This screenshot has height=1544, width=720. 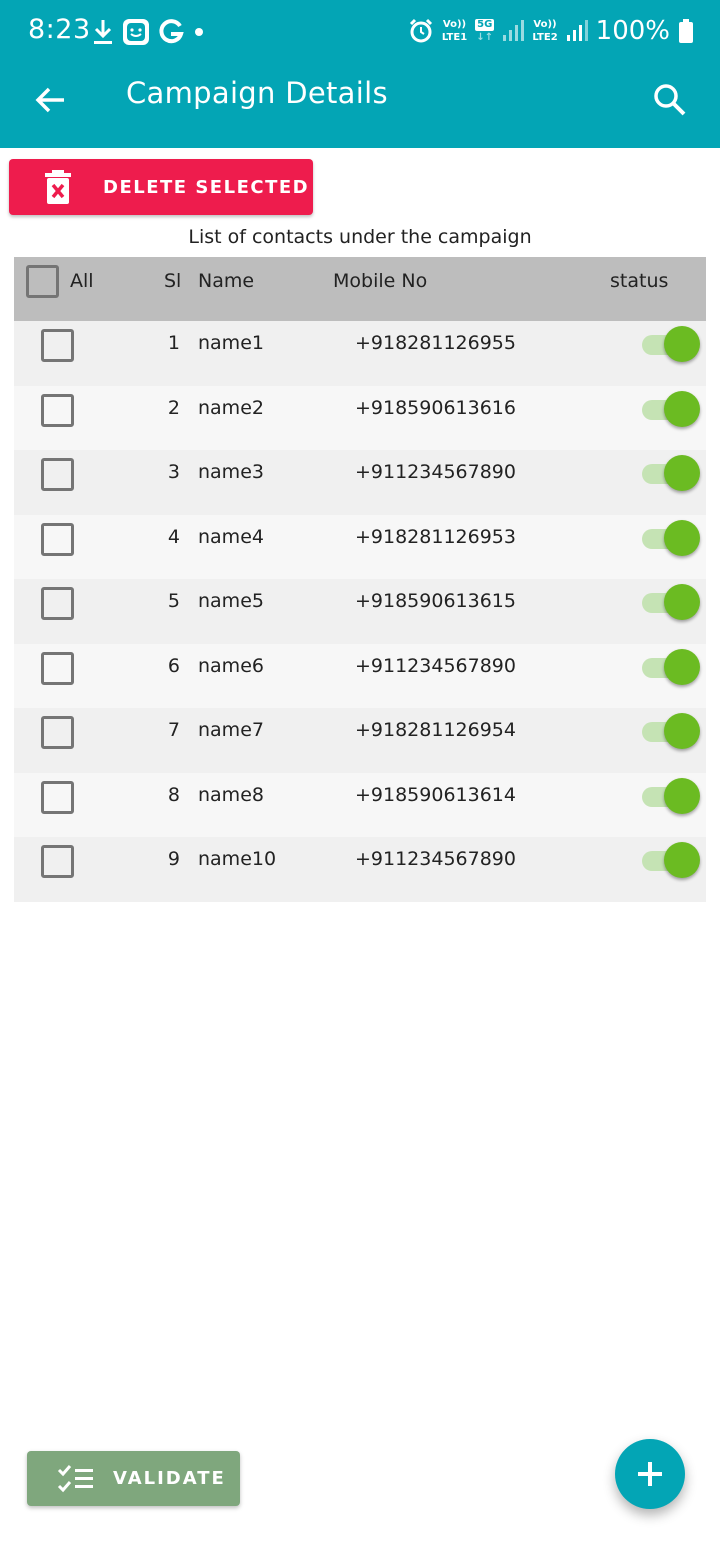 I want to click on delete-selected-button: DELETE SELECTED, so click(x=161, y=187).